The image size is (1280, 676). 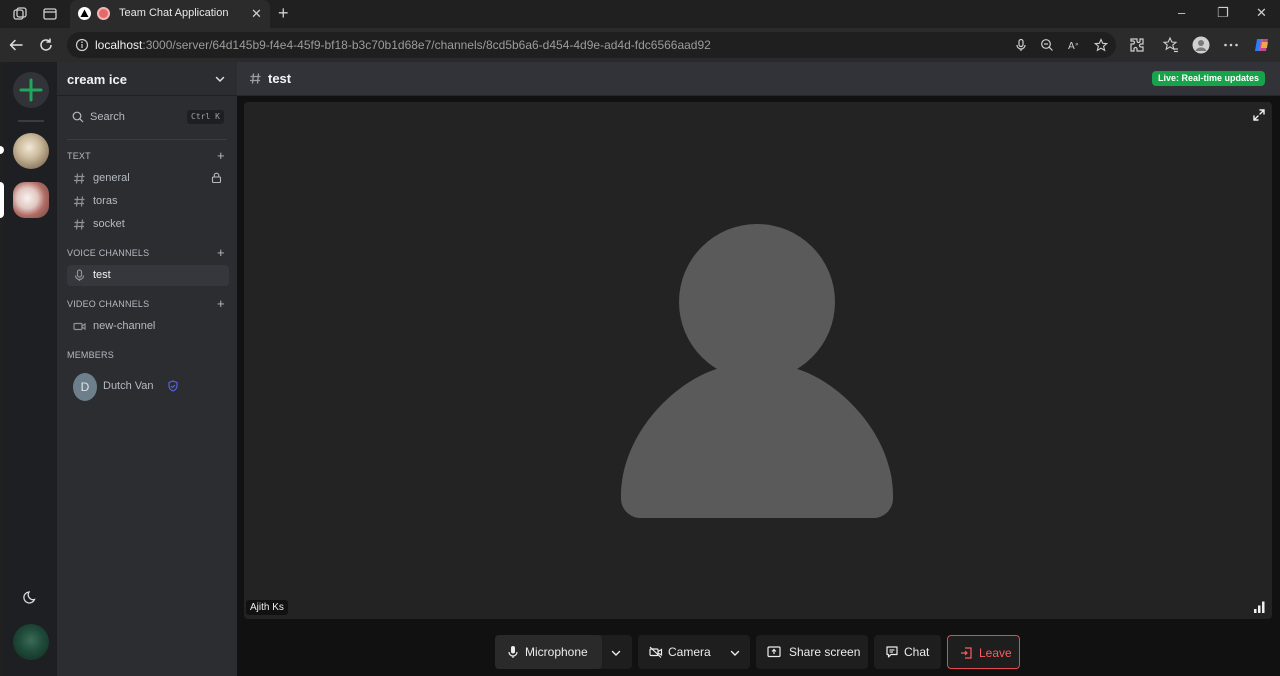 What do you see at coordinates (280, 78) in the screenshot?
I see `channel-title: test` at bounding box center [280, 78].